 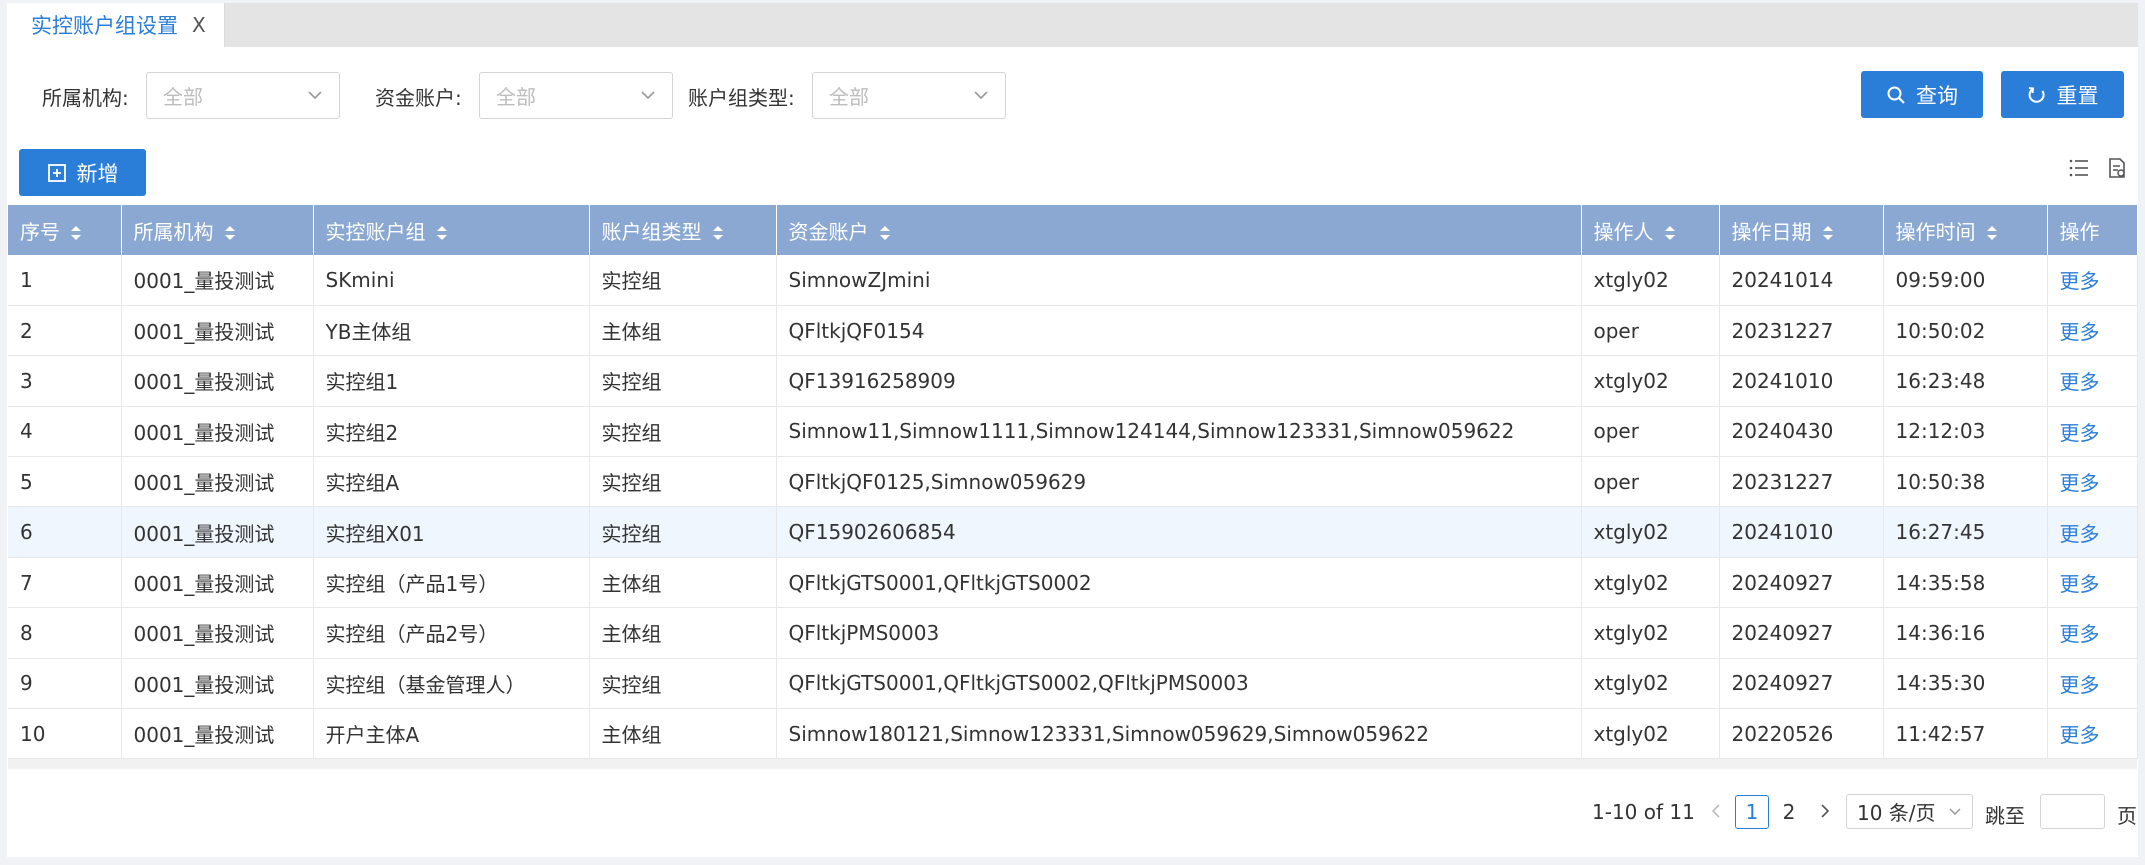 I want to click on column-header-action: 操作, so click(x=2092, y=230).